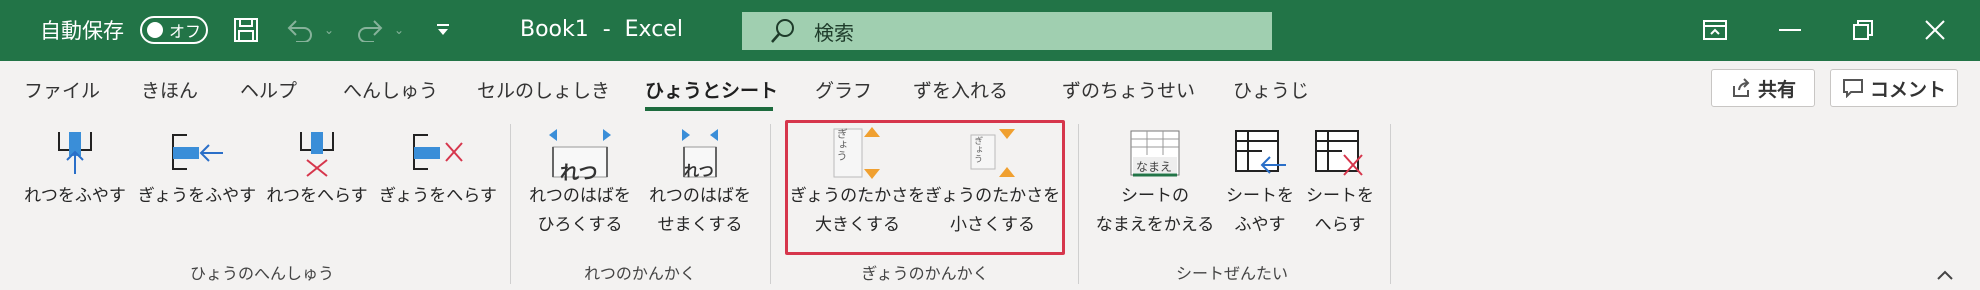 The width and height of the screenshot is (1980, 290). I want to click on group-label-row-spacing: ぎょうのかんかく, so click(925, 273).